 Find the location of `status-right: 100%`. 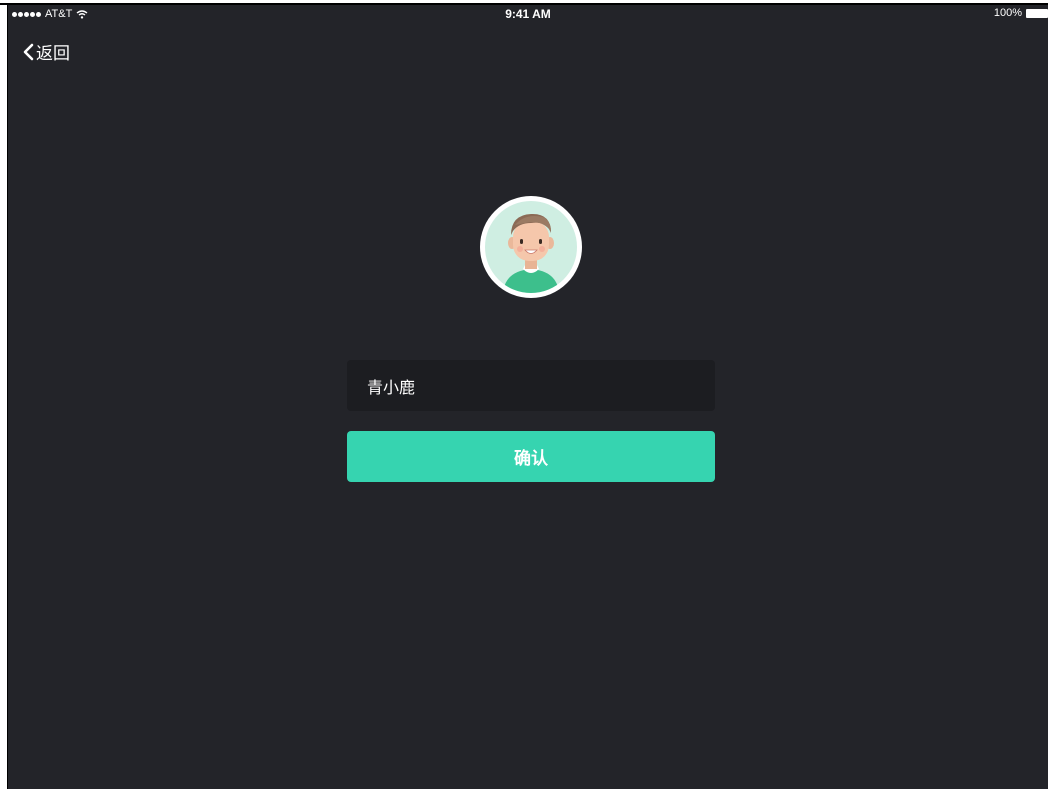

status-right: 100% is located at coordinates (1021, 13).